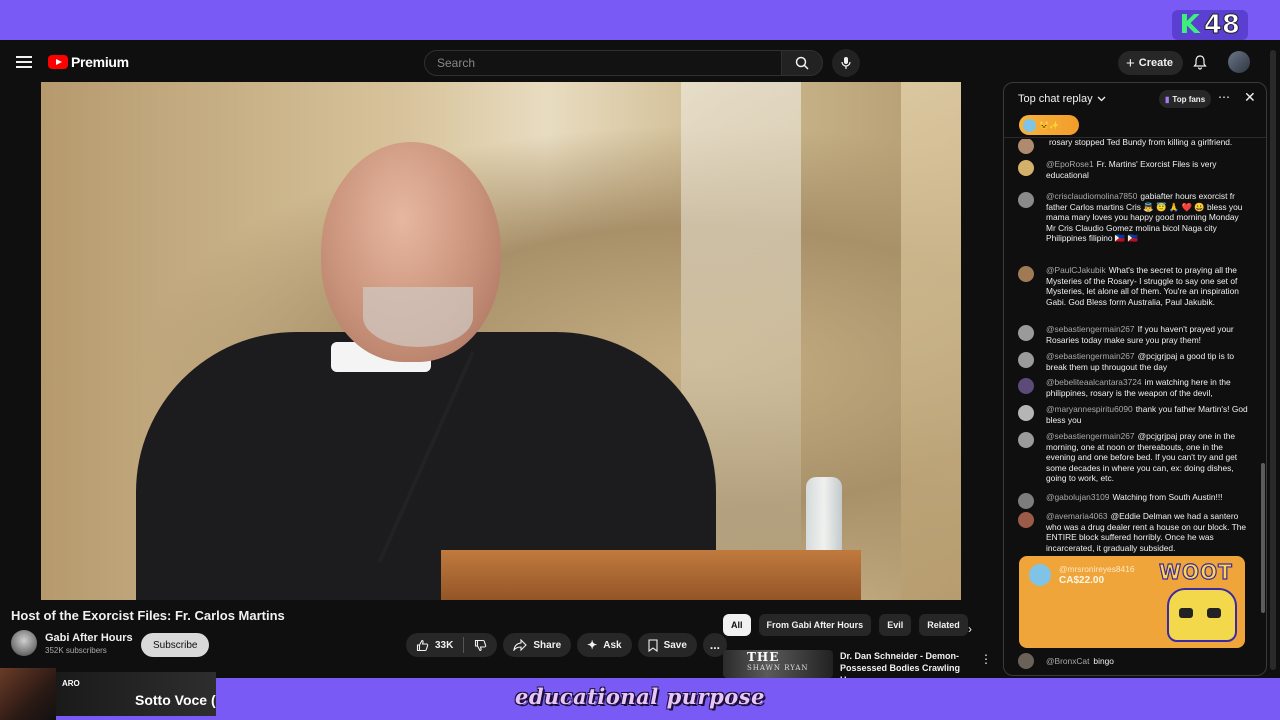 The width and height of the screenshot is (1280, 720). I want to click on microphone-icon, so click(846, 63).